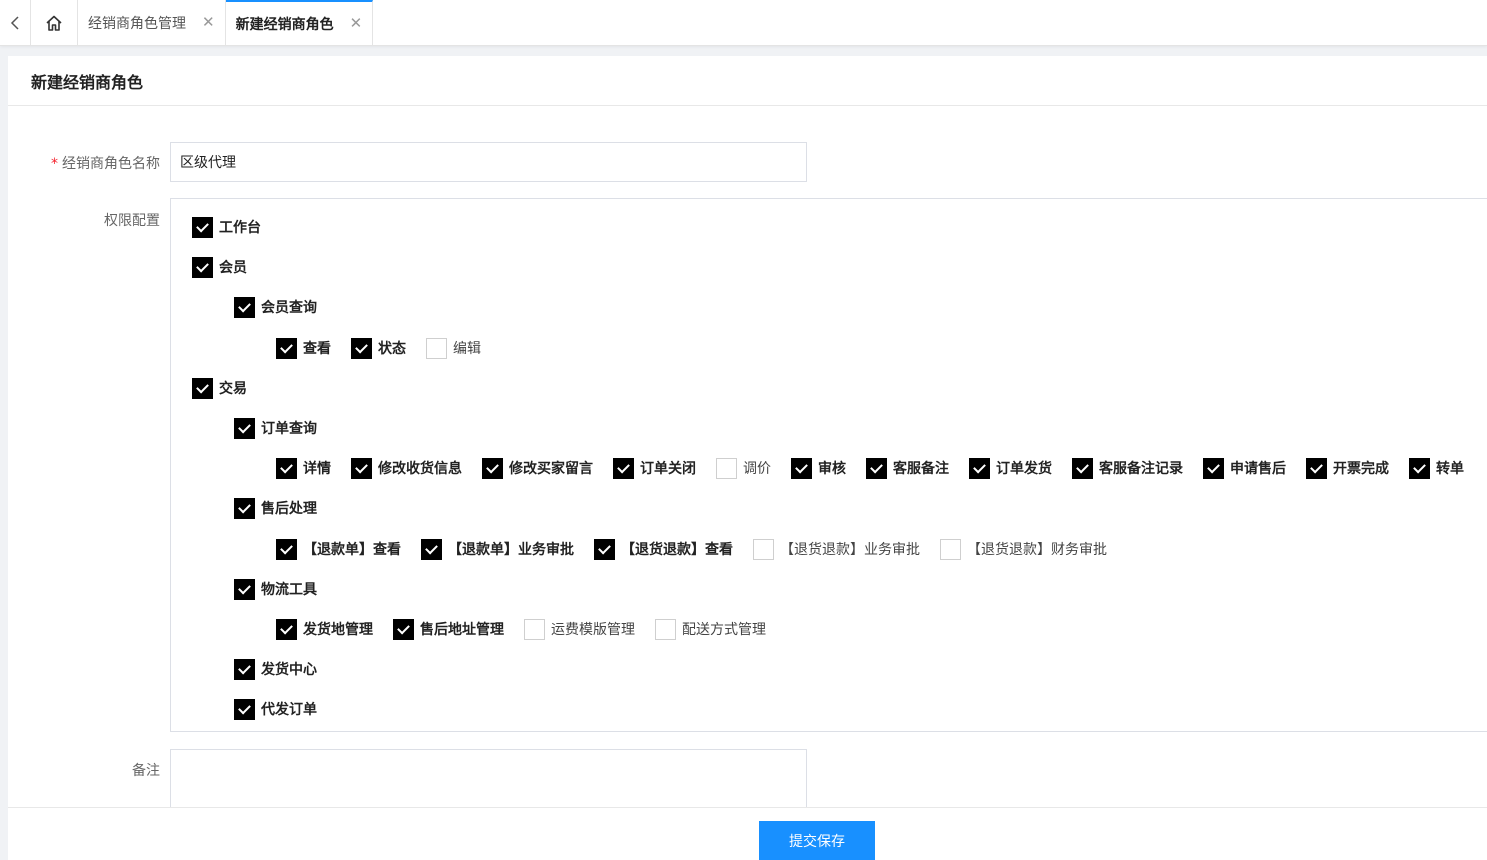 The image size is (1487, 860). Describe the element at coordinates (219, 267) in the screenshot. I see `permission-checkbox-item: 会员` at that location.